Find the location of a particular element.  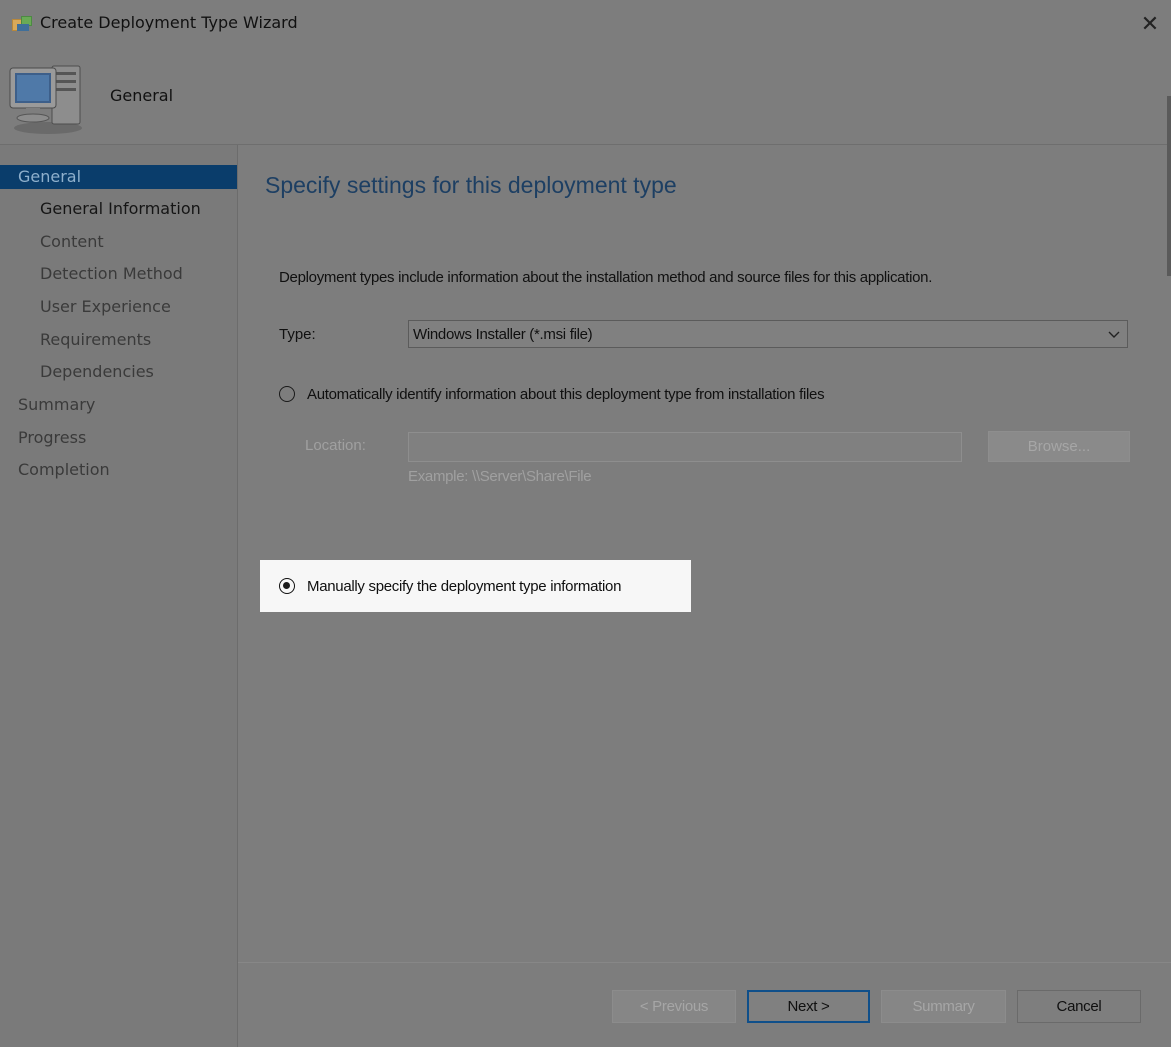

sidebar-item-completion: Completion is located at coordinates (55, 470).